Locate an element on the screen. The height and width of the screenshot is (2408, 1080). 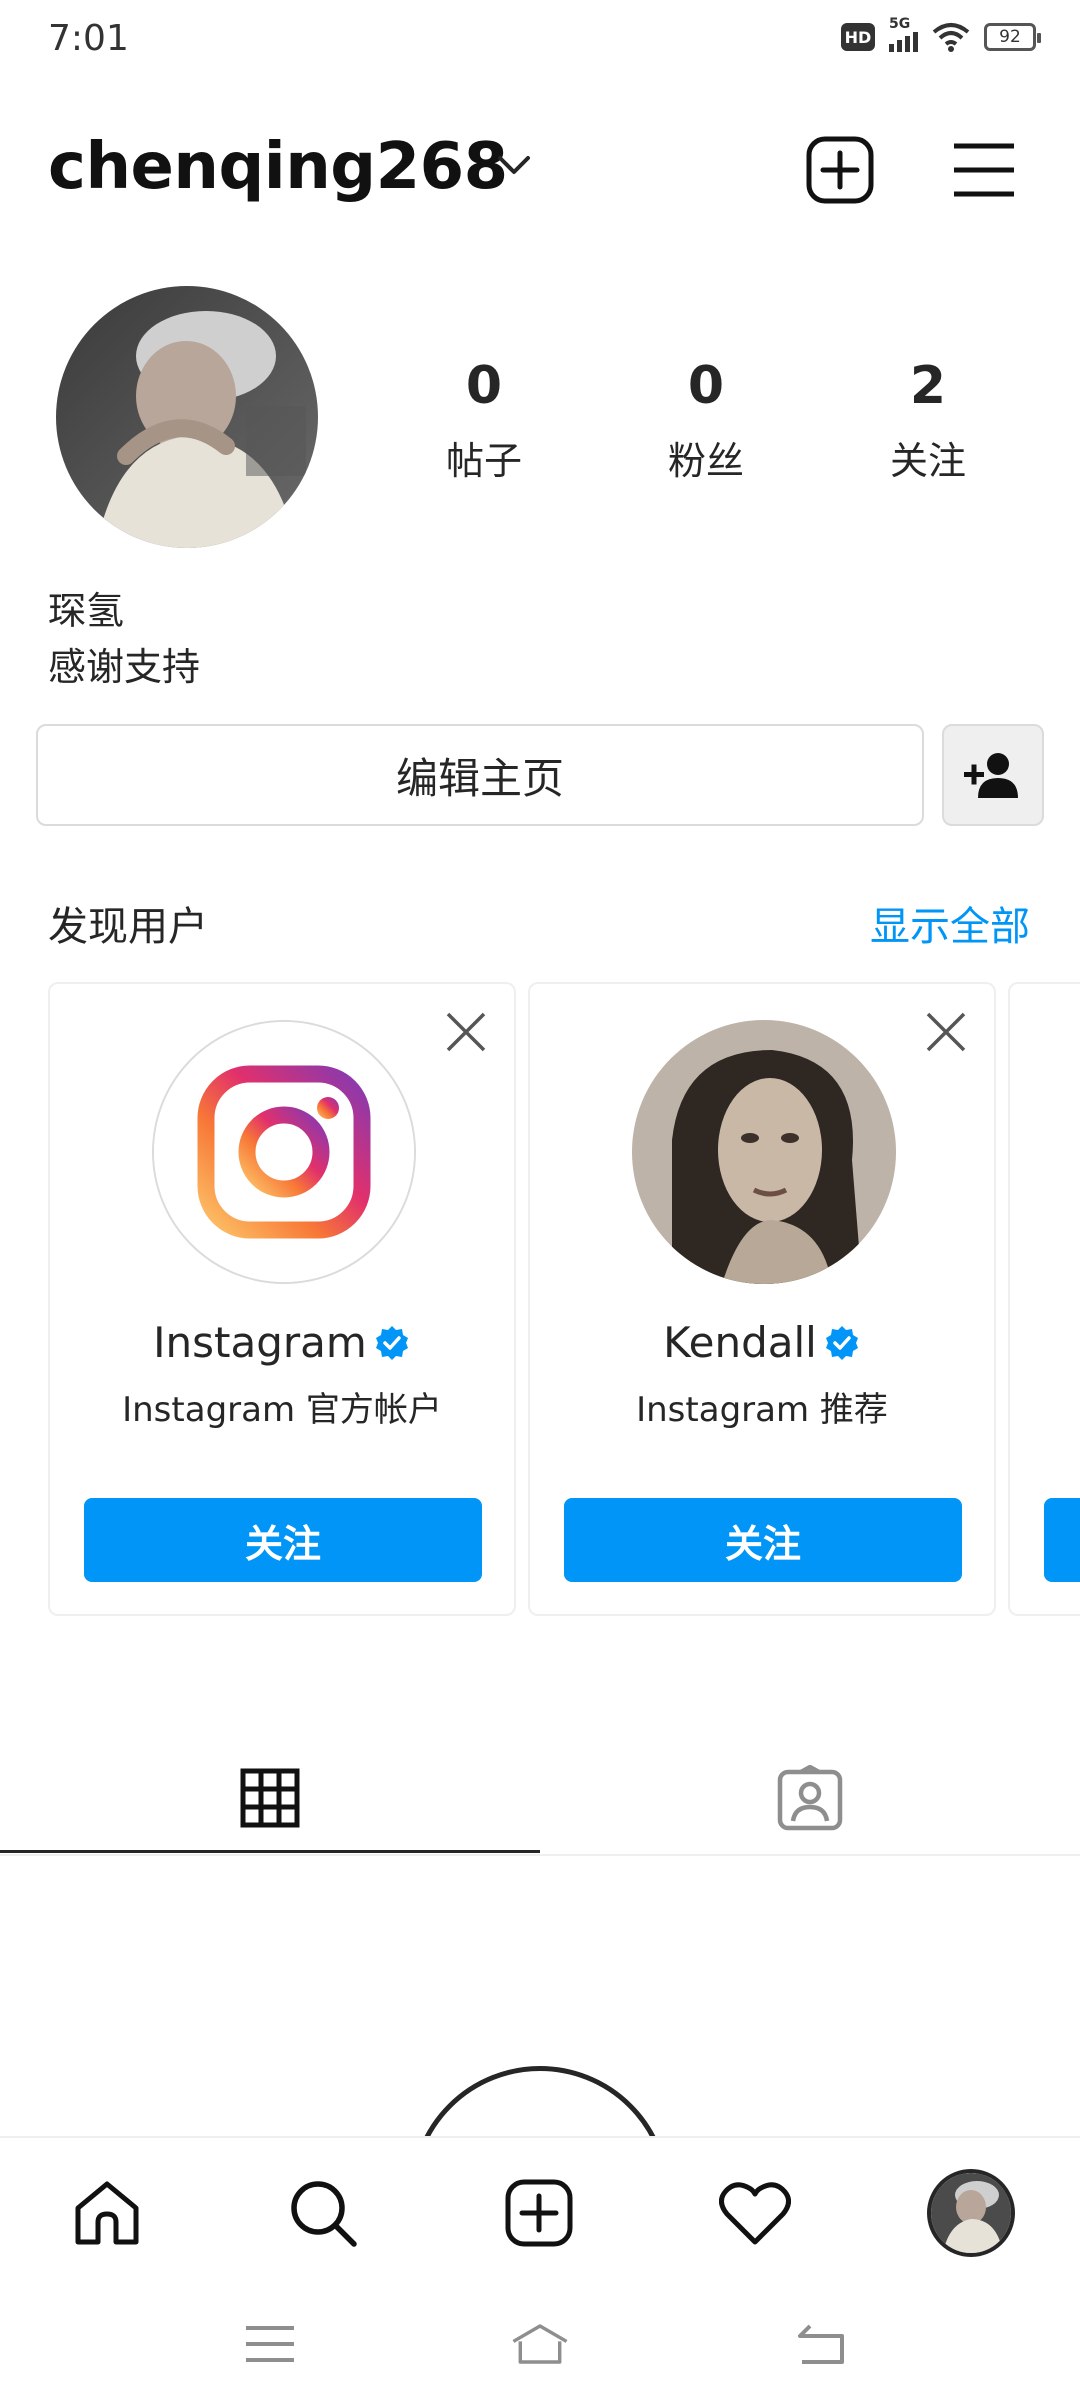
suggestion-card: Instagram Instagram 官方帐户 关注 is located at coordinates (282, 1299).